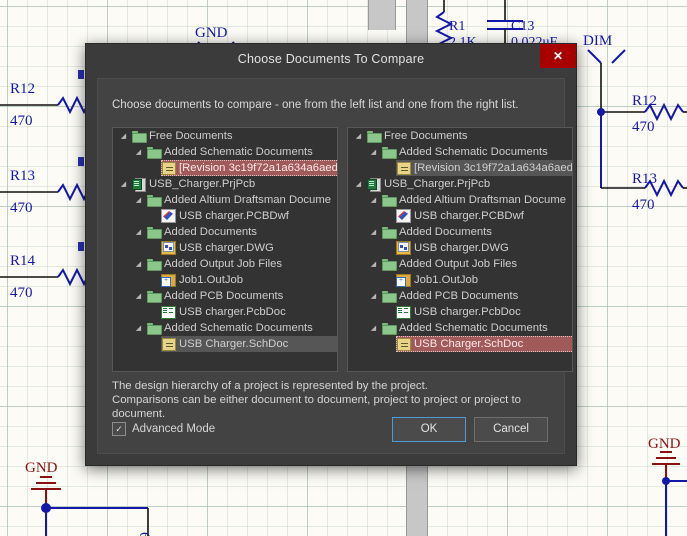 This screenshot has width=687, height=536. I want to click on tree-node-label: USB charger.PcbDoc, so click(467, 312).